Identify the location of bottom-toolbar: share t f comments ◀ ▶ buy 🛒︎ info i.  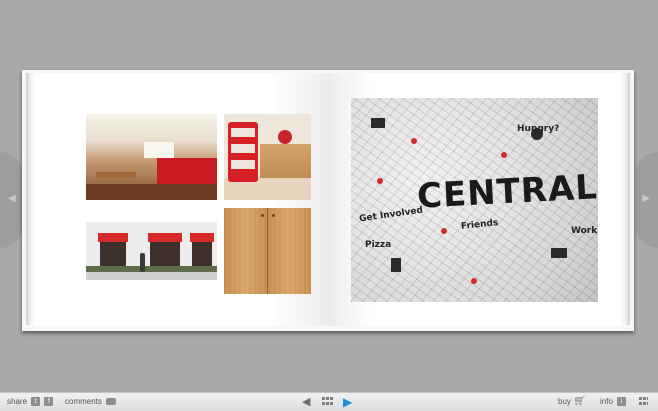
(329, 401).